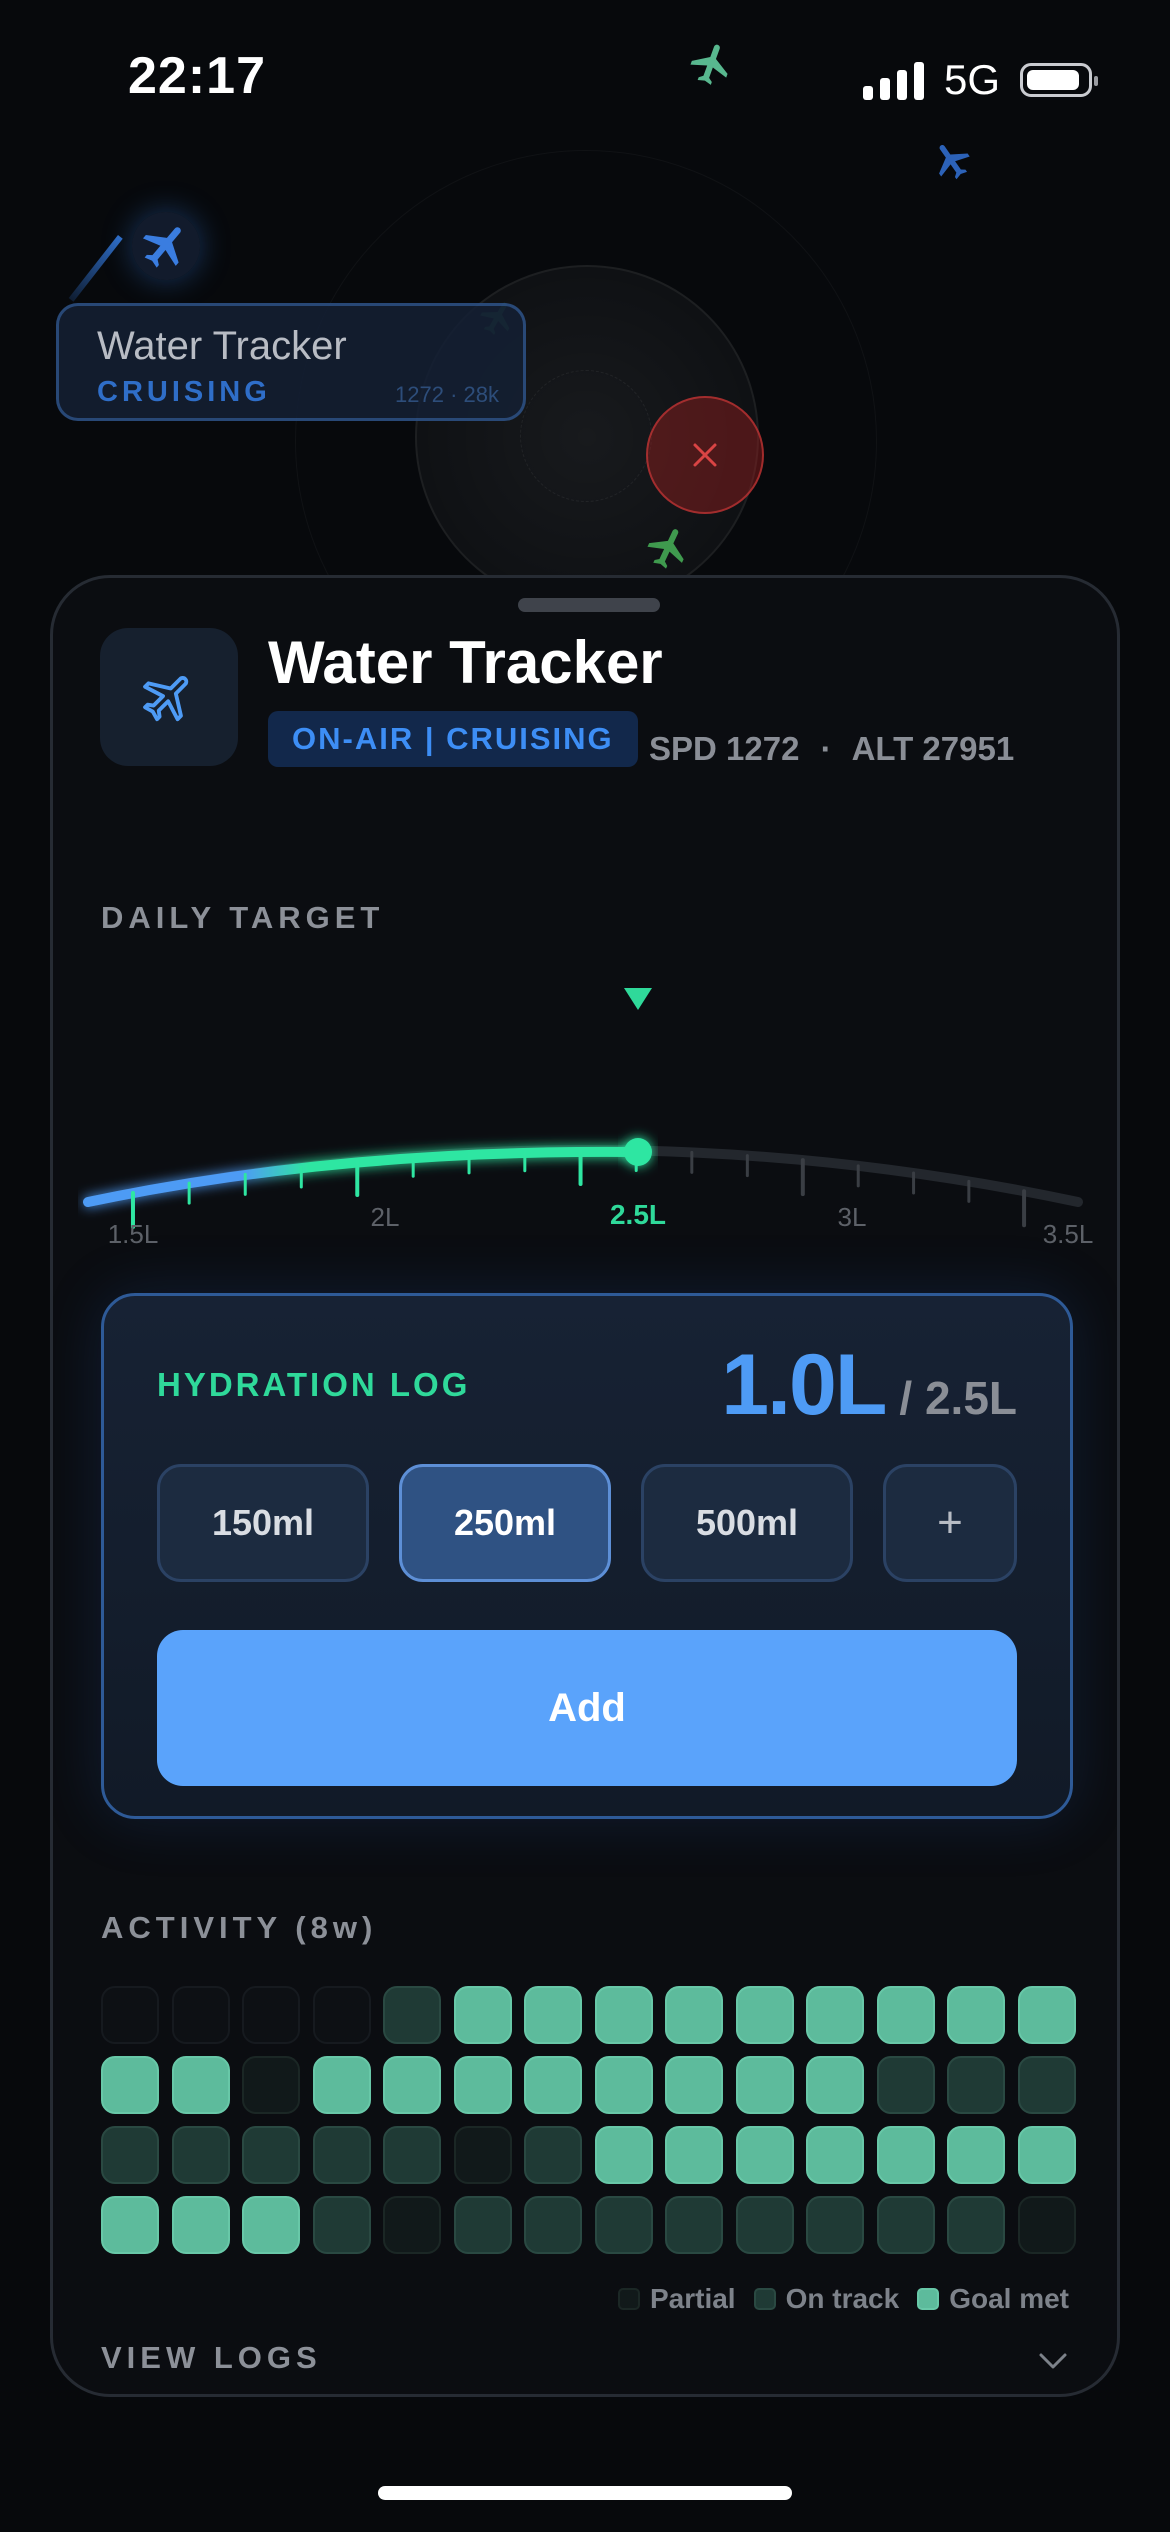  Describe the element at coordinates (588, 1118) in the screenshot. I see `target-ruler: 1.5L 2L 2.5L 3L 3.5L` at that location.